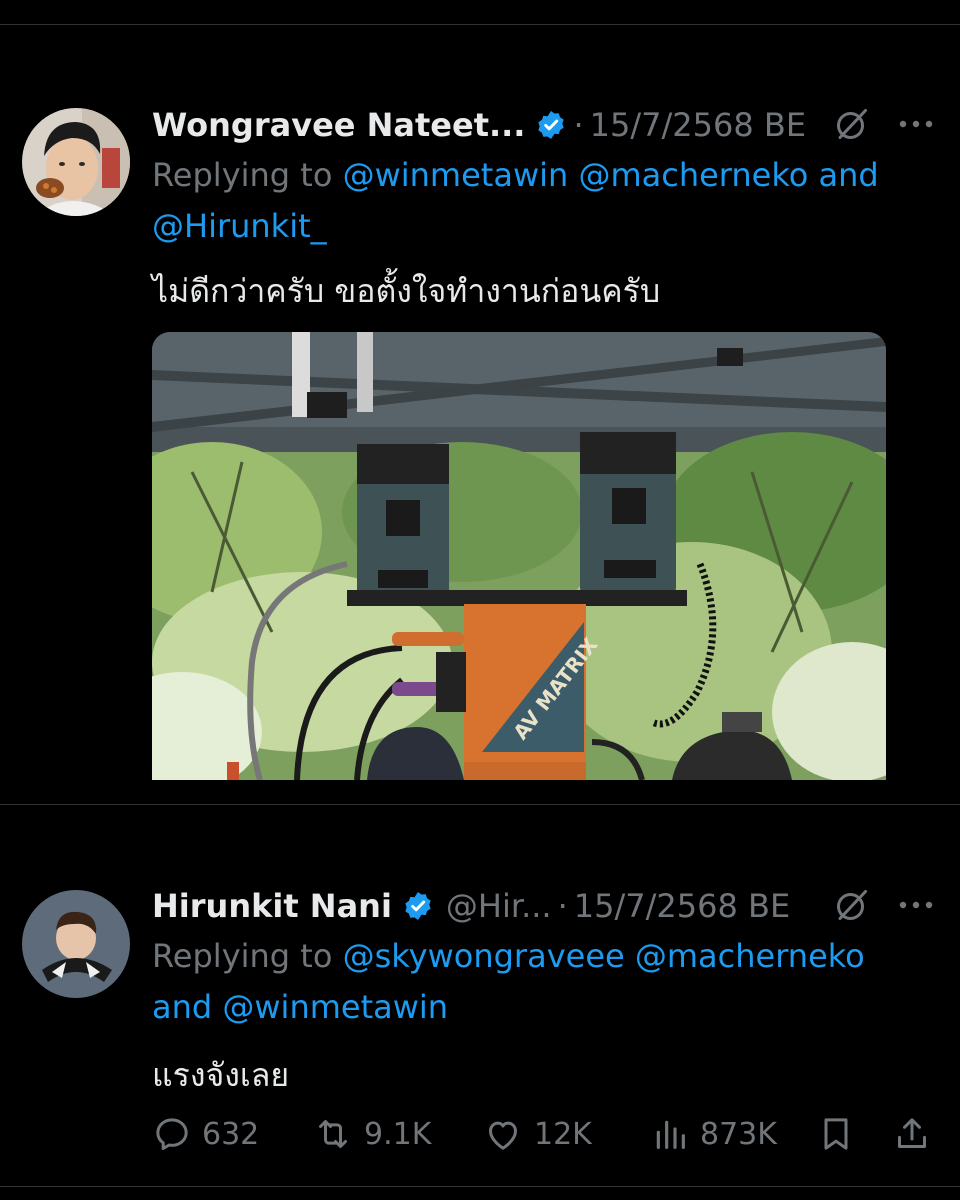  What do you see at coordinates (406, 291) in the screenshot?
I see `tweet-text: ไม่ดีกว่าครับ ขอตั้งใจทำงานก่อนครับ` at bounding box center [406, 291].